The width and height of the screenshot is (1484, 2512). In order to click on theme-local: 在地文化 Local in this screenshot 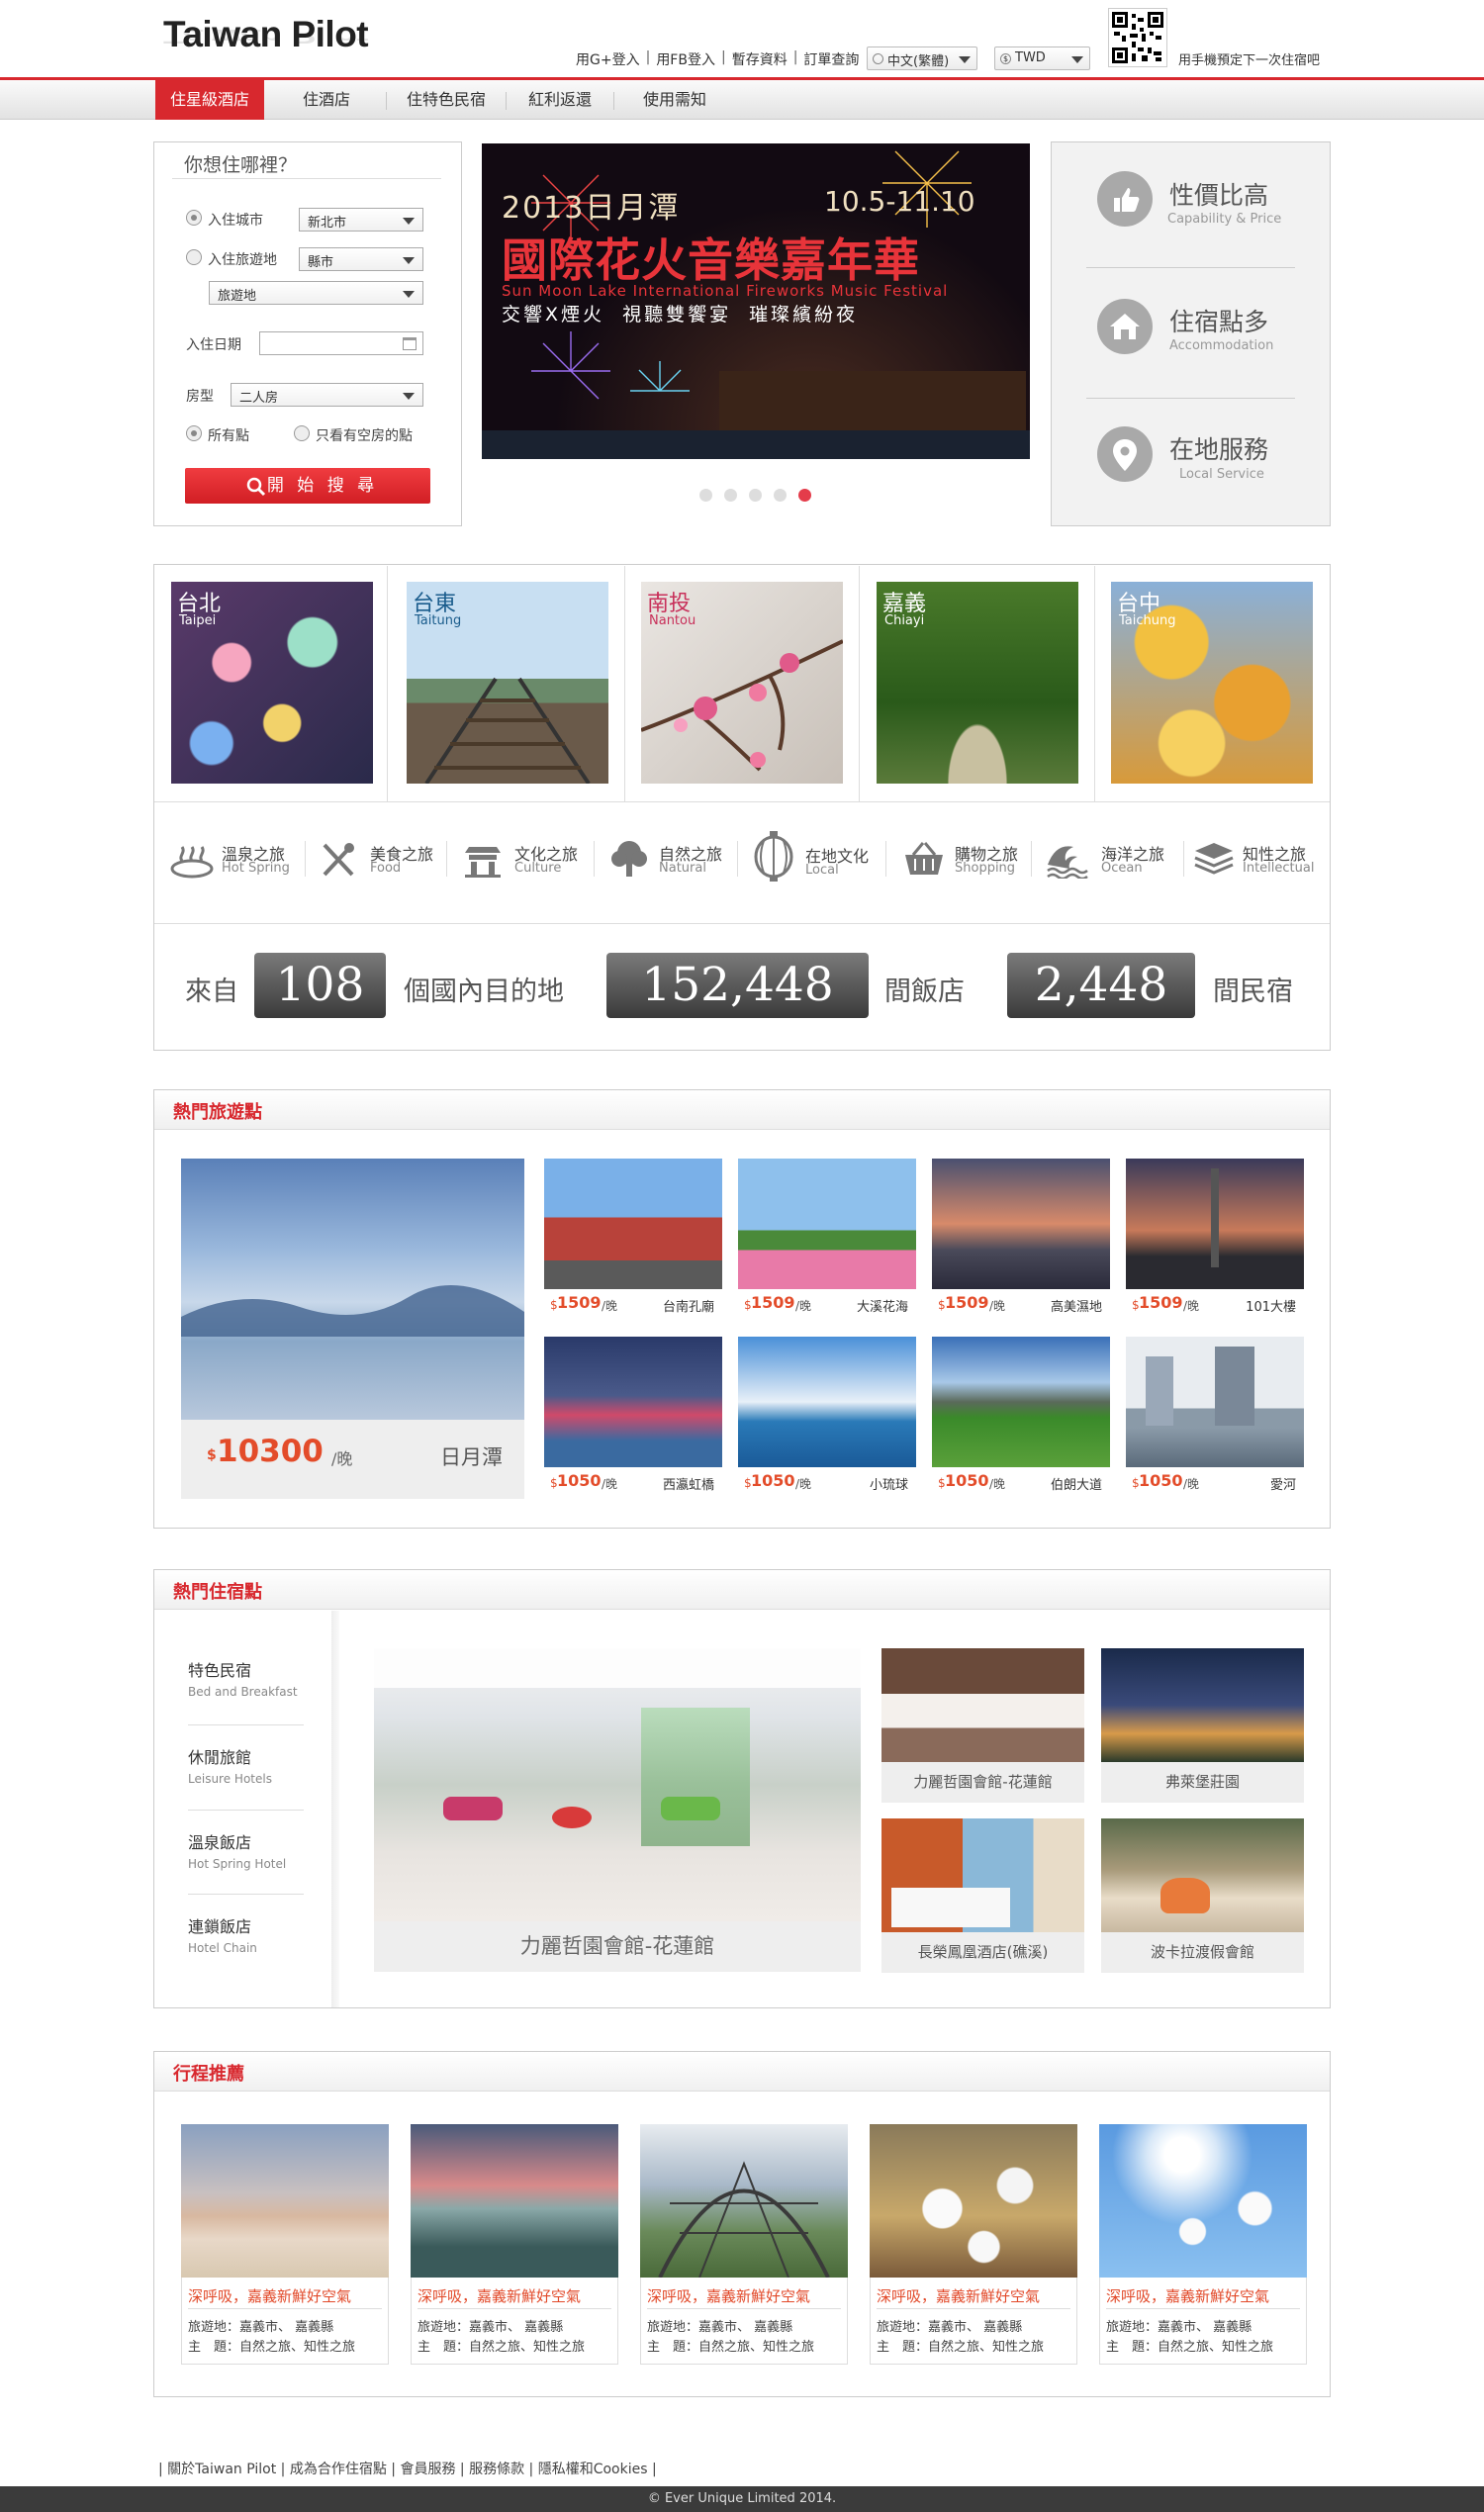, I will do `click(818, 857)`.